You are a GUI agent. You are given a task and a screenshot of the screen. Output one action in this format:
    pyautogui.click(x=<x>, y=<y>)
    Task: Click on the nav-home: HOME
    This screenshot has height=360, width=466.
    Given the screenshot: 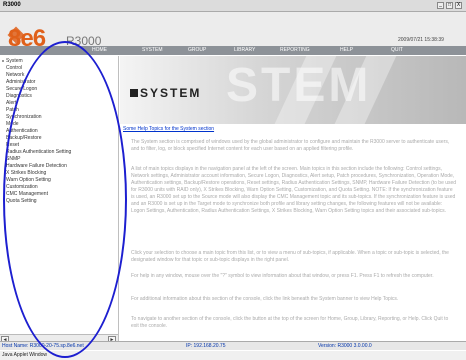 What is the action you would take?
    pyautogui.click(x=99, y=50)
    